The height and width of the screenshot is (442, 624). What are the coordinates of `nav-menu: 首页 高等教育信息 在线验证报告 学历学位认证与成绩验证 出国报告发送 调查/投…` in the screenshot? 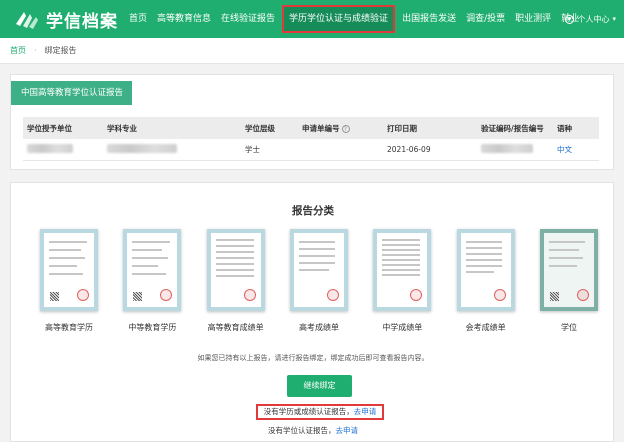 It's located at (354, 19).